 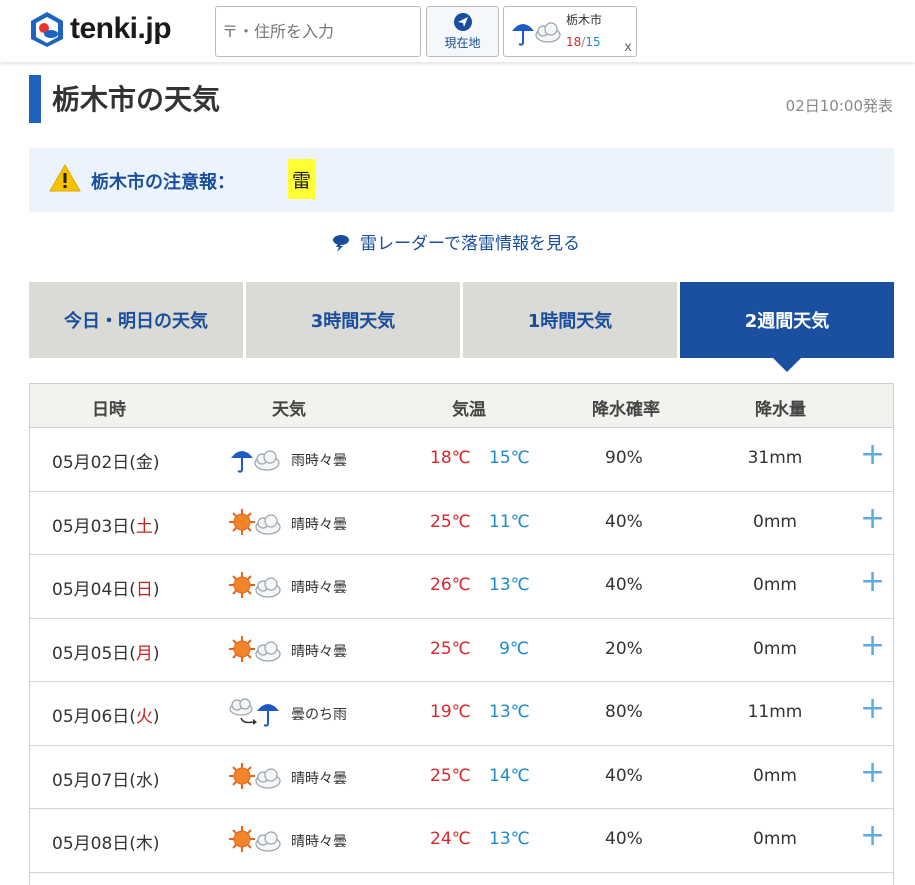 I want to click on table-row: 05月07日(水) 晴時々曇 25℃ 14℃ 40% 0mm +, so click(x=461, y=777).